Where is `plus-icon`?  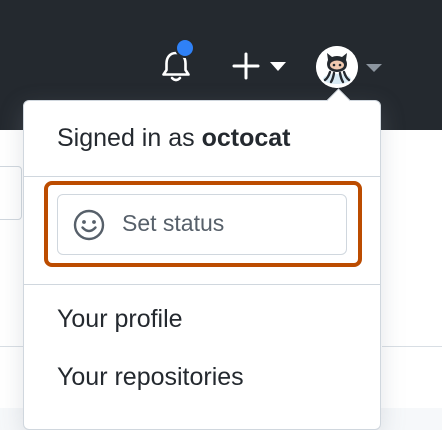 plus-icon is located at coordinates (259, 66).